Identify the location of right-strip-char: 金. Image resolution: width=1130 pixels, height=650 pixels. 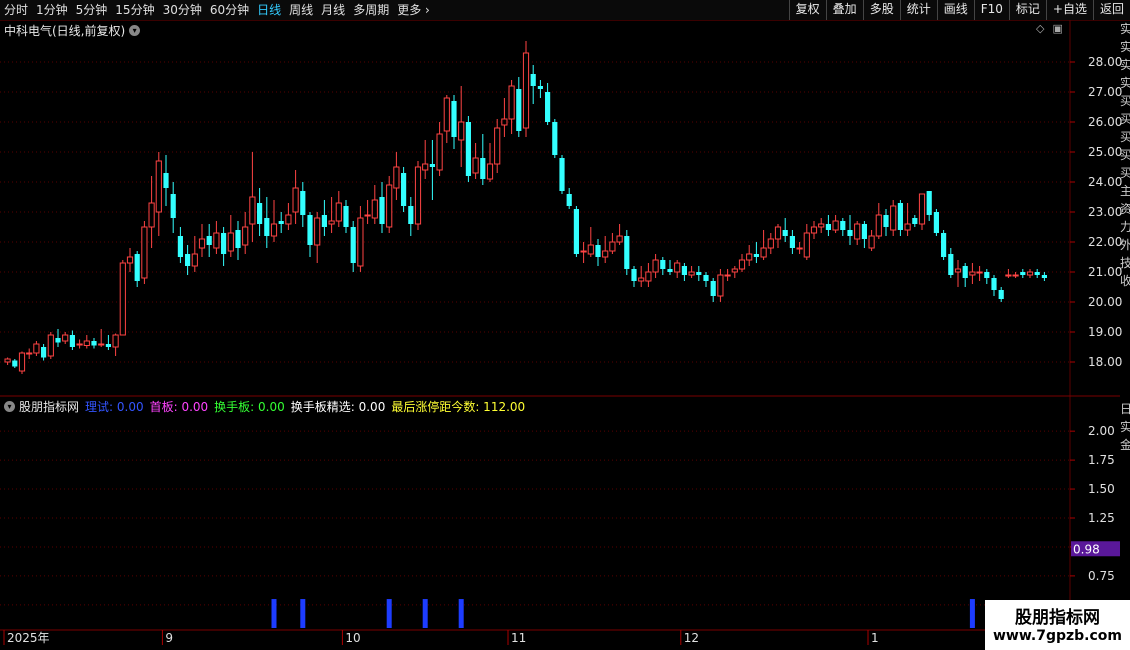
(1125, 445).